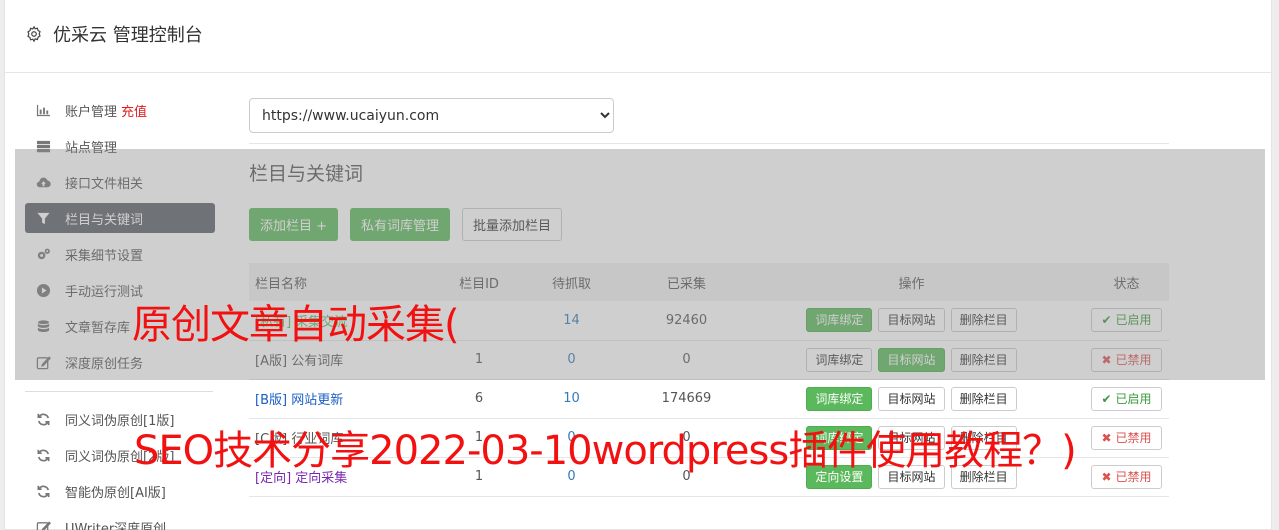 The image size is (1279, 530). I want to click on watermark-line-2: SEO技术分享2022-03-10wordpress插件使用教程？), so click(605, 451).